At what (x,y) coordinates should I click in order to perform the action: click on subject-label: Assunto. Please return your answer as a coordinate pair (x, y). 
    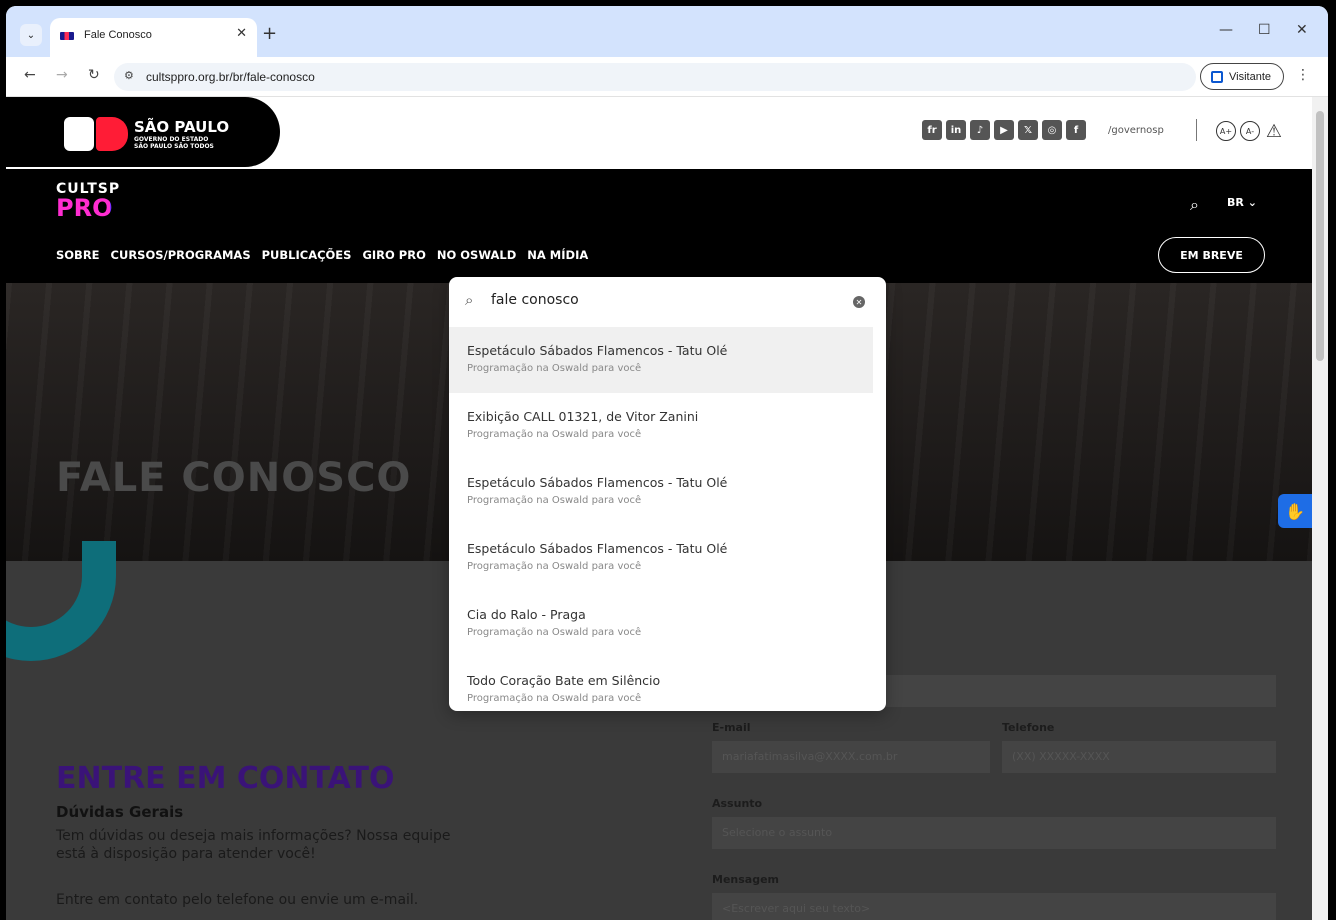
    Looking at the image, I should click on (737, 803).